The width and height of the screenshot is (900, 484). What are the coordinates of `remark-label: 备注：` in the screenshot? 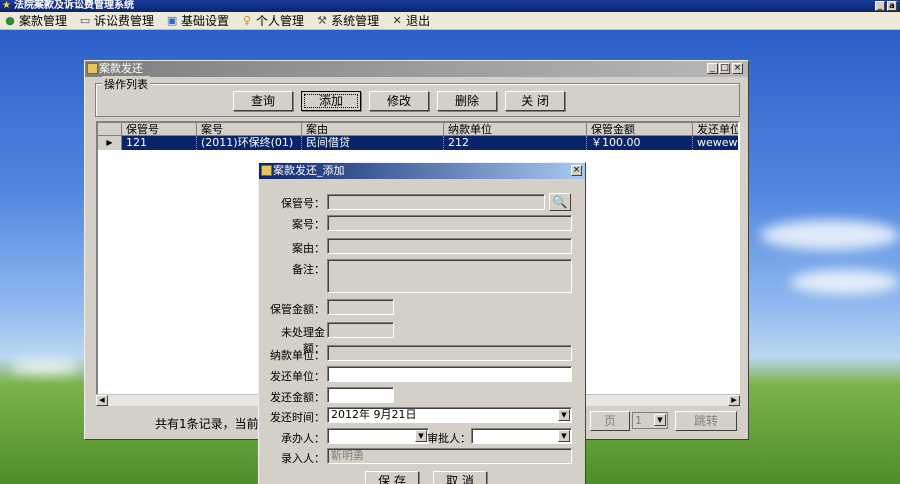 It's located at (308, 269).